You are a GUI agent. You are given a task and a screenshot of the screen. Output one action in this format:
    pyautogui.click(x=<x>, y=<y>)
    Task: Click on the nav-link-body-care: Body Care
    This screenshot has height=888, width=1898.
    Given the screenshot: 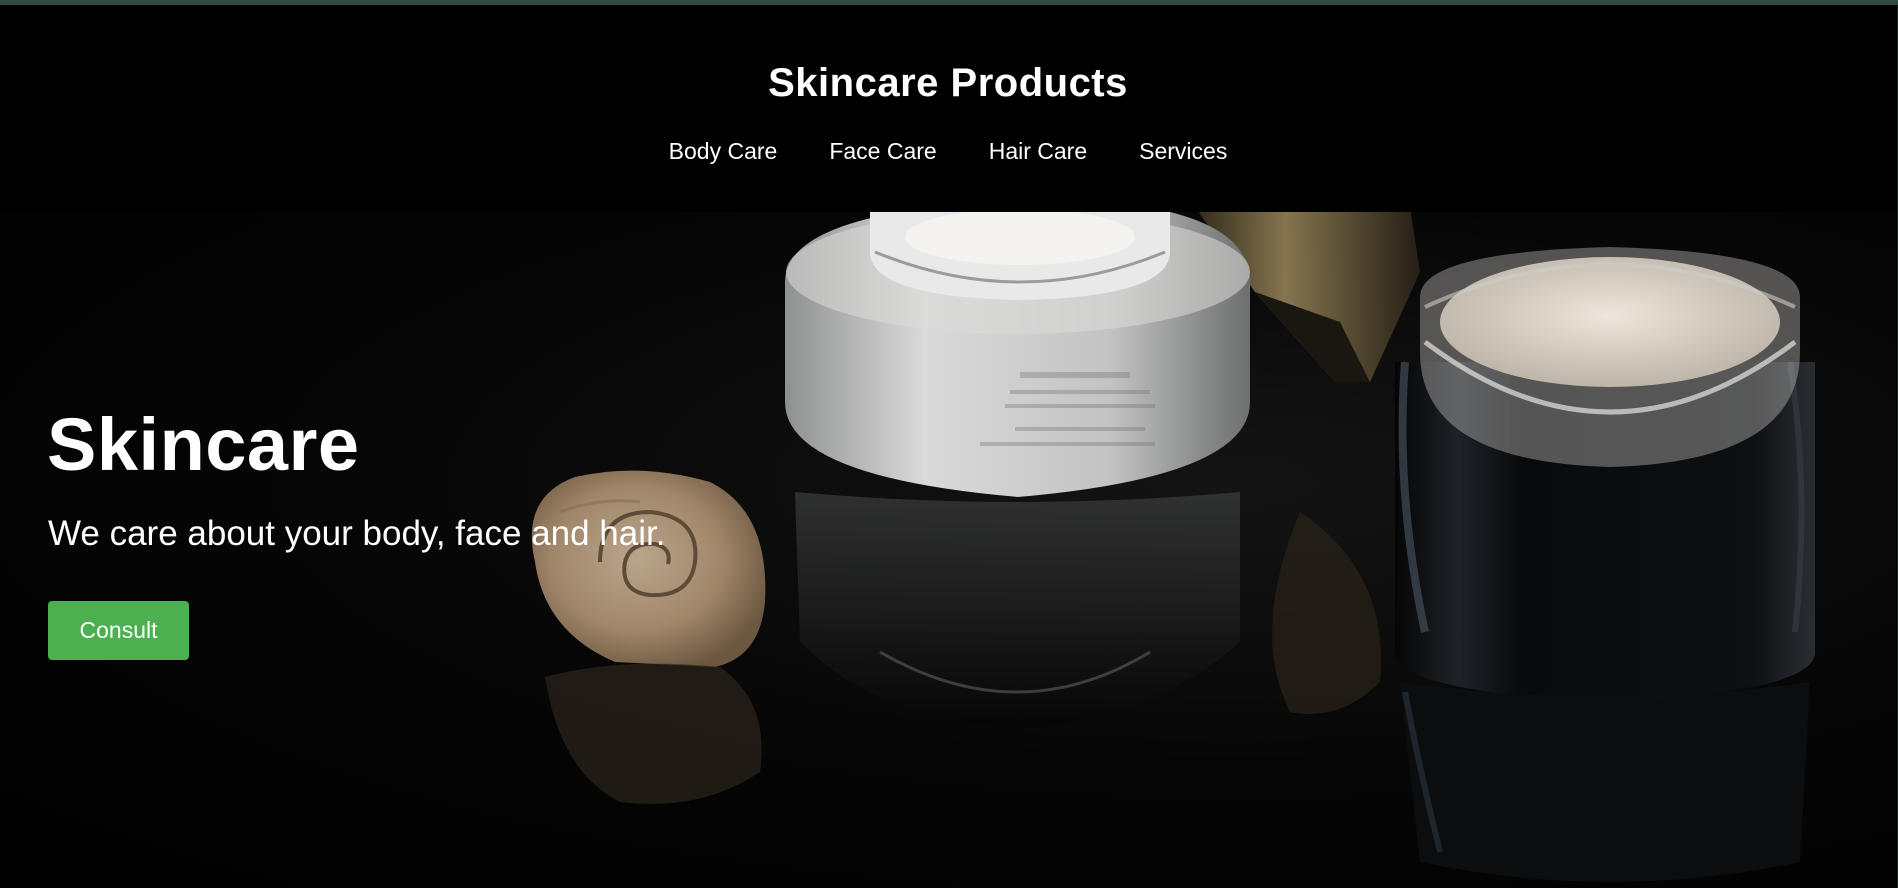 What is the action you would take?
    pyautogui.click(x=723, y=151)
    